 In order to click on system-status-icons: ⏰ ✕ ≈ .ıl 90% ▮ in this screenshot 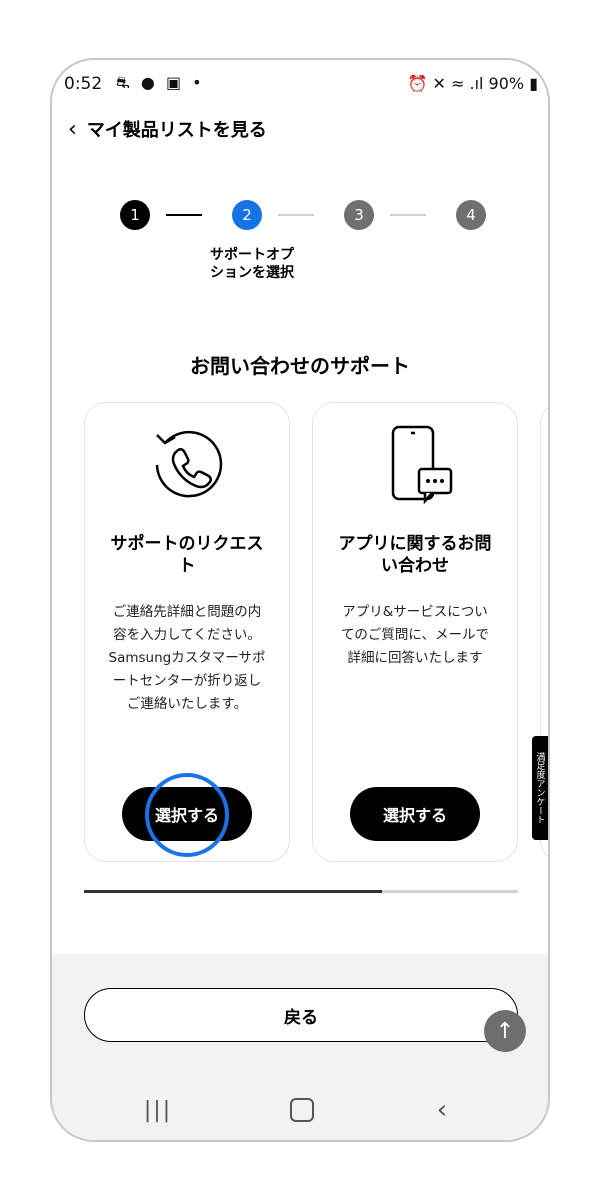, I will do `click(472, 83)`.